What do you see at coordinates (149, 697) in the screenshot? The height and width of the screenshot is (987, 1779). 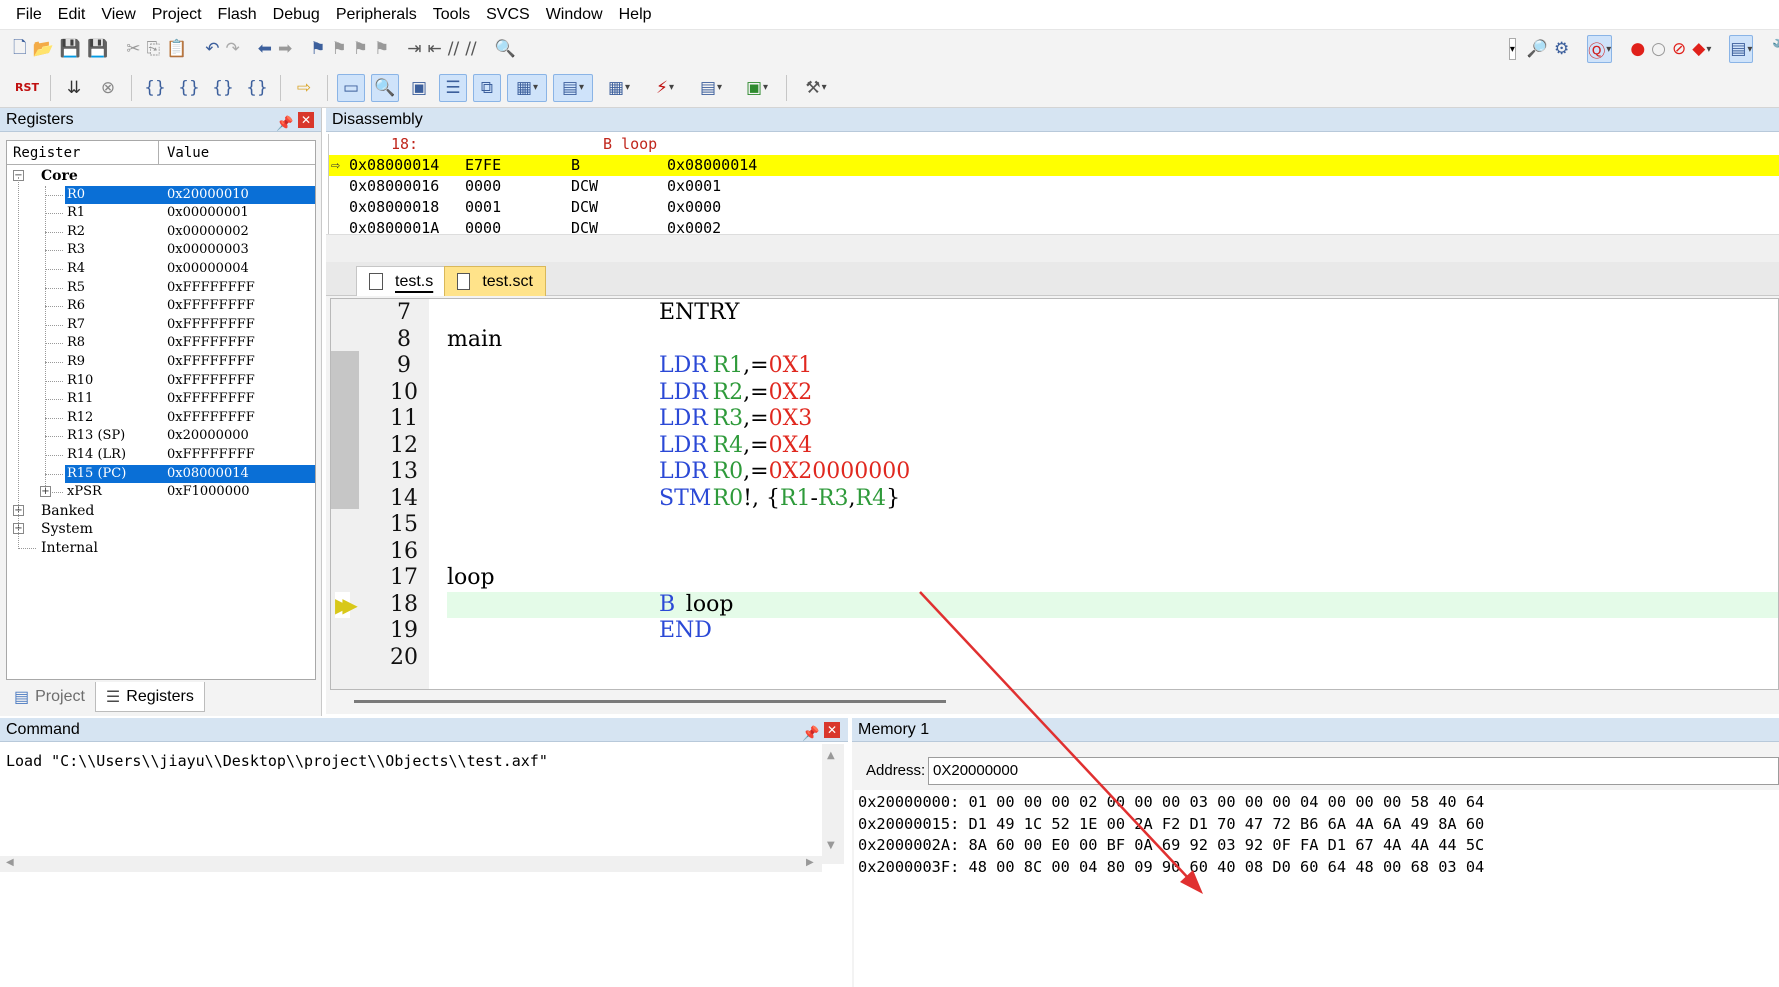 I see `tab-registers: ☰ Registers` at bounding box center [149, 697].